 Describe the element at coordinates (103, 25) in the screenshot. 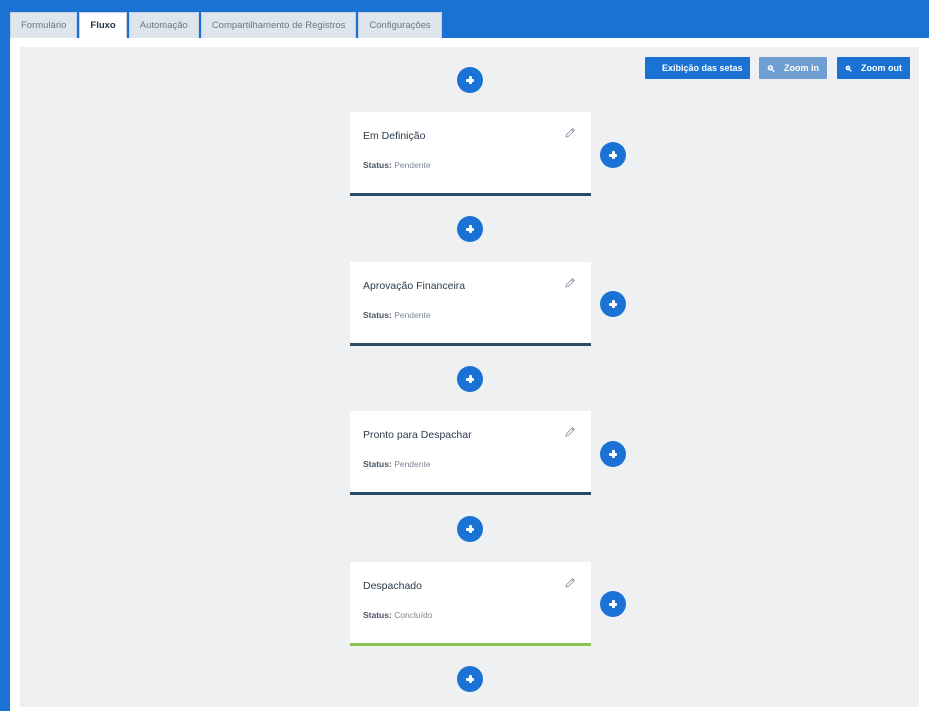

I see `tab-fluxo: Fluxo` at that location.